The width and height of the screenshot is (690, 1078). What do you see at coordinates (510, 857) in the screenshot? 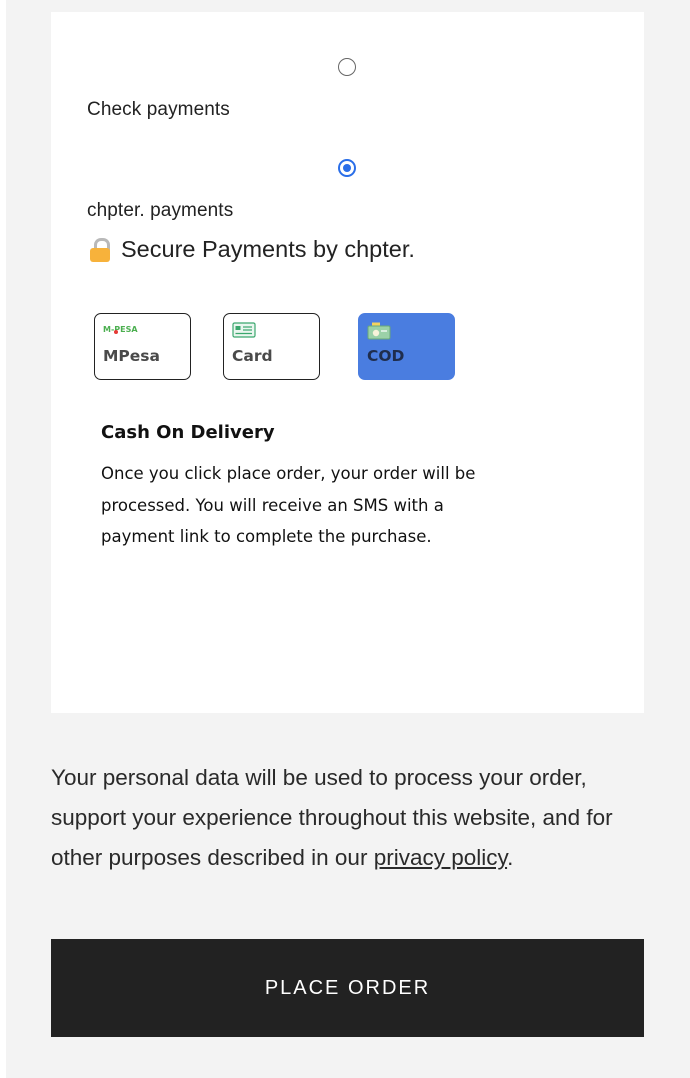
I see `privacy-suffix: .` at bounding box center [510, 857].